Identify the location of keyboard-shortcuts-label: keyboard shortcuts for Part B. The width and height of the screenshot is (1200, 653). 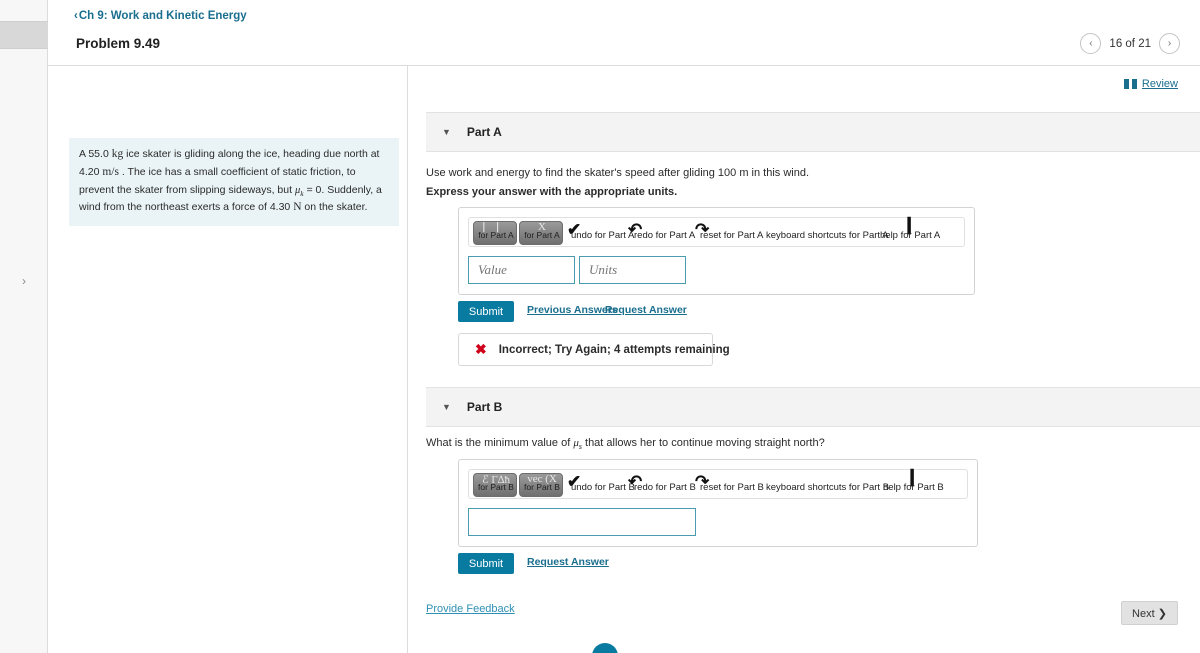
(828, 487).